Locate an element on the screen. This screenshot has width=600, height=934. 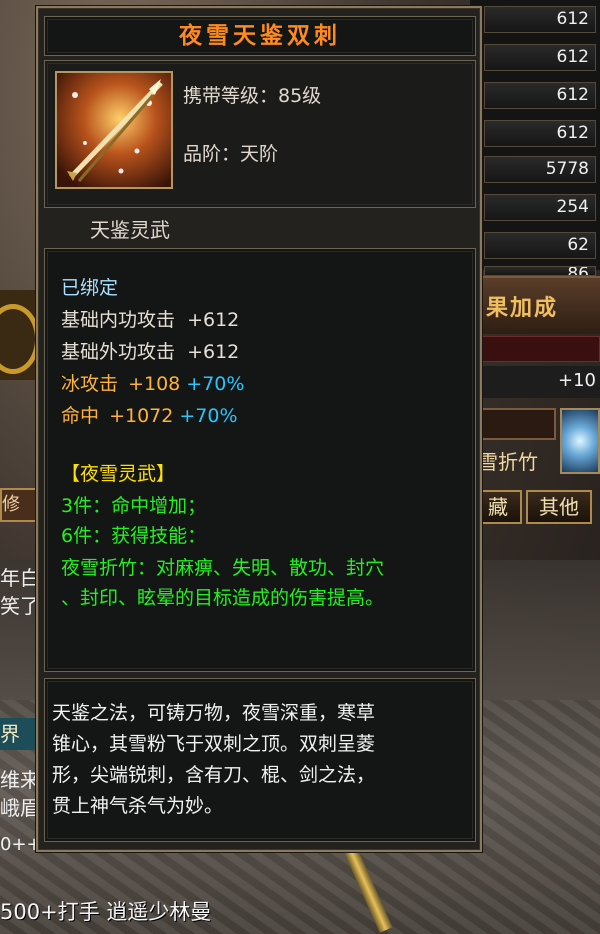
ring-item-icon is located at coordinates (20, 335).